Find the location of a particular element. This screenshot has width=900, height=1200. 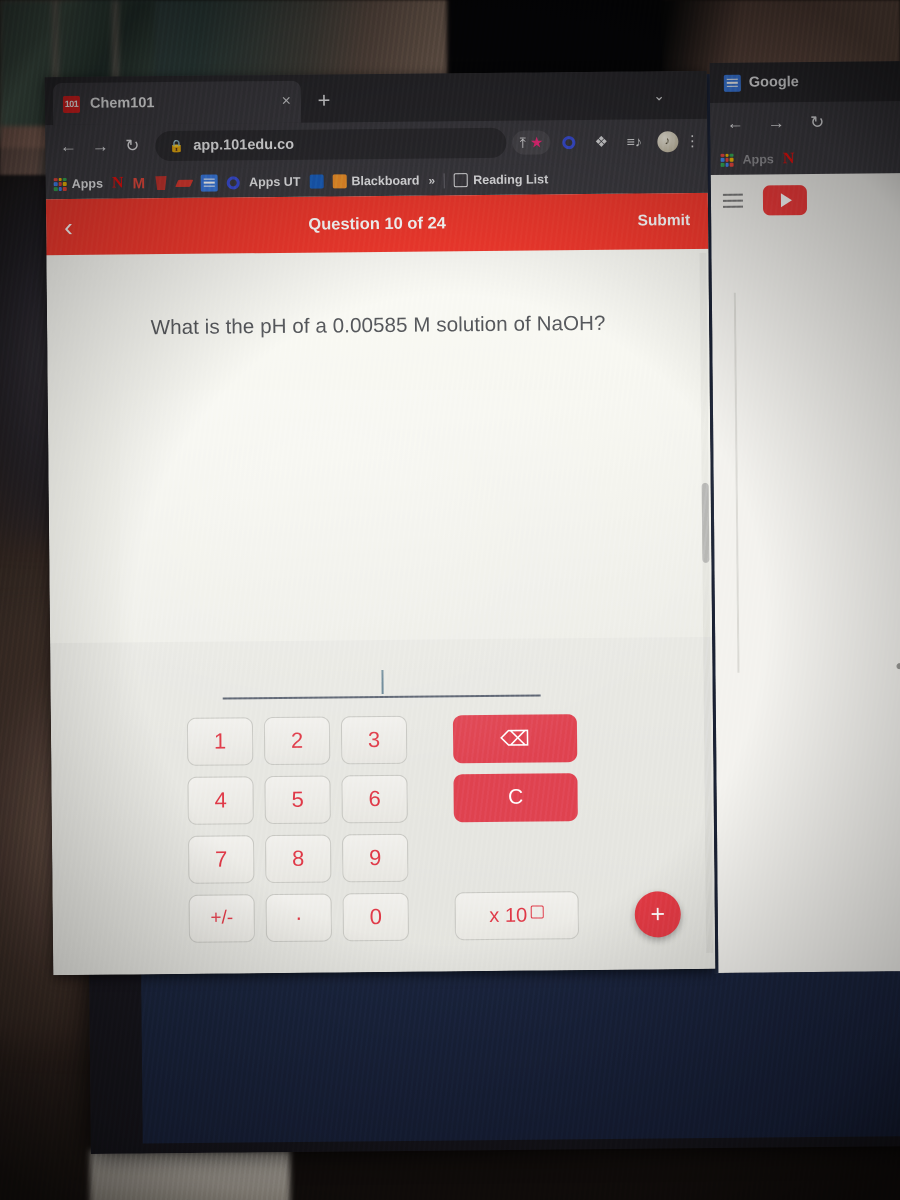

share-icon: ⤒ is located at coordinates (523, 142).